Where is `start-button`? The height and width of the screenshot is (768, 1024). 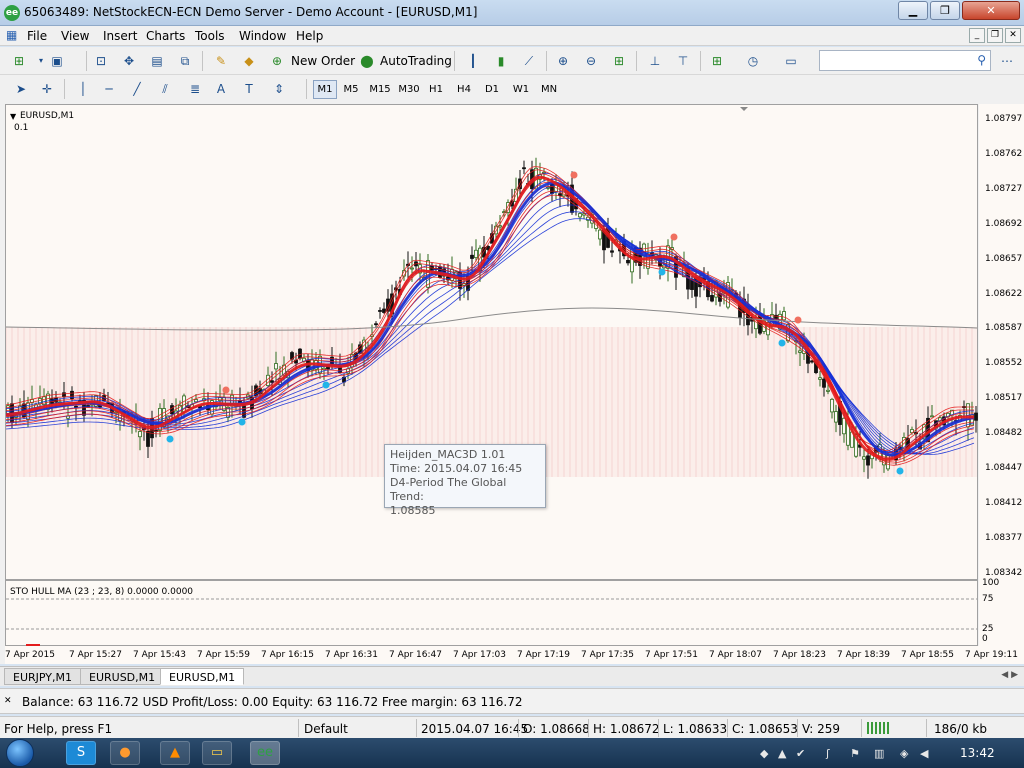 start-button is located at coordinates (20, 753).